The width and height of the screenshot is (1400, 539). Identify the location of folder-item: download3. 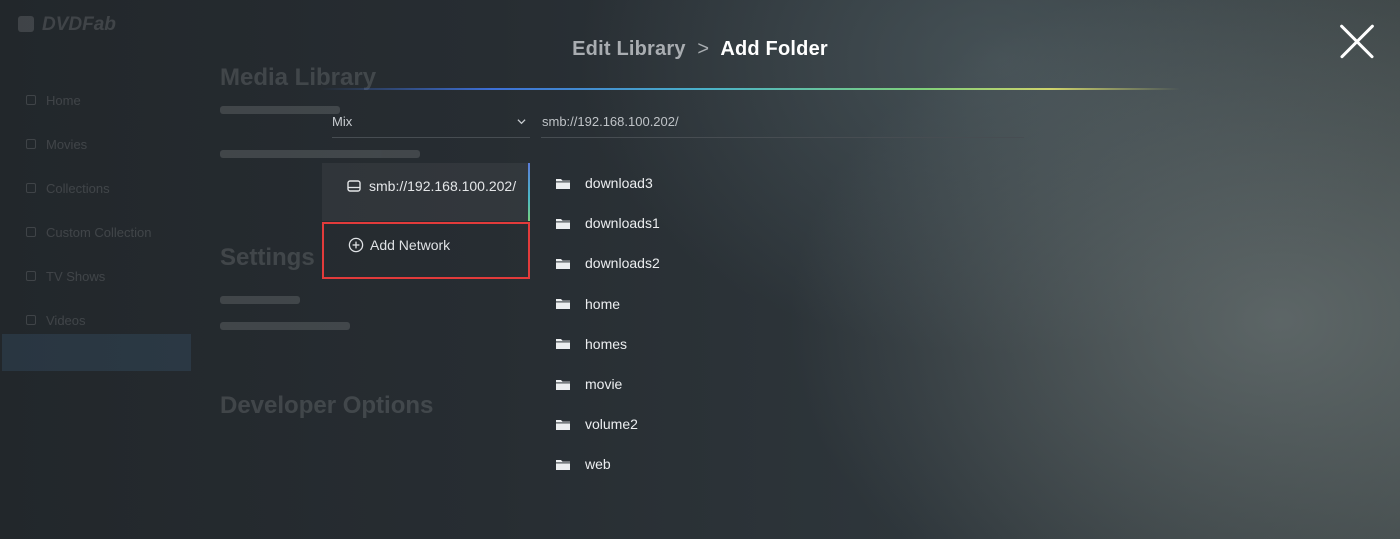
(765, 183).